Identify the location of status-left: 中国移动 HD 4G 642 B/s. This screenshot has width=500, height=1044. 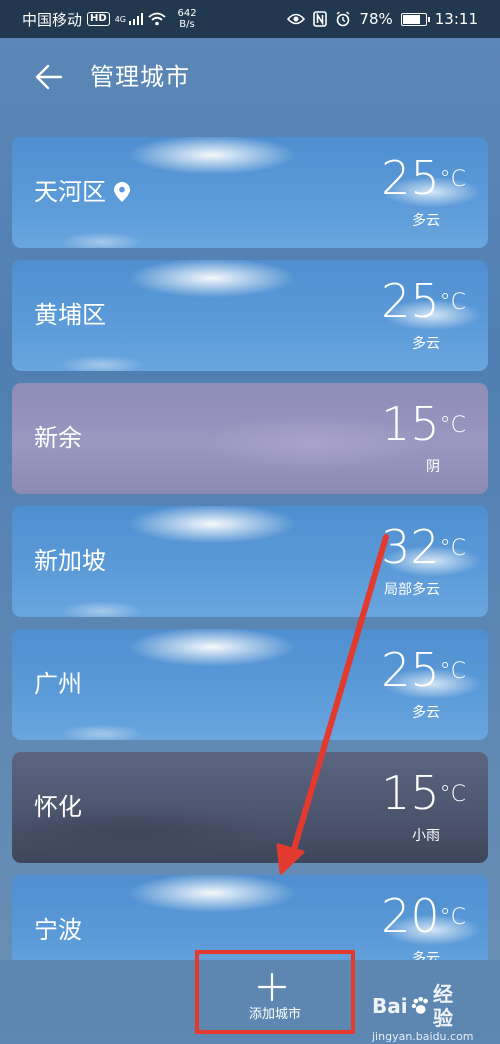
(109, 19).